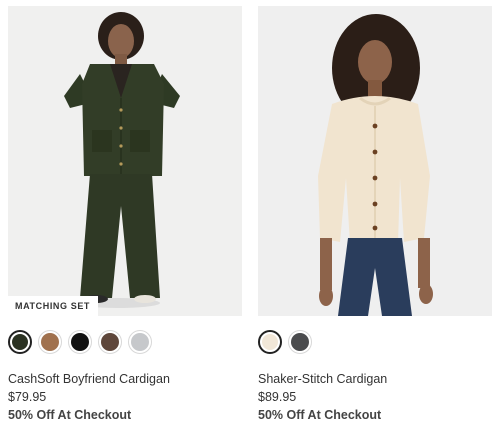 Image resolution: width=497 pixels, height=426 pixels. What do you see at coordinates (277, 397) in the screenshot?
I see `product-price: $89.95` at bounding box center [277, 397].